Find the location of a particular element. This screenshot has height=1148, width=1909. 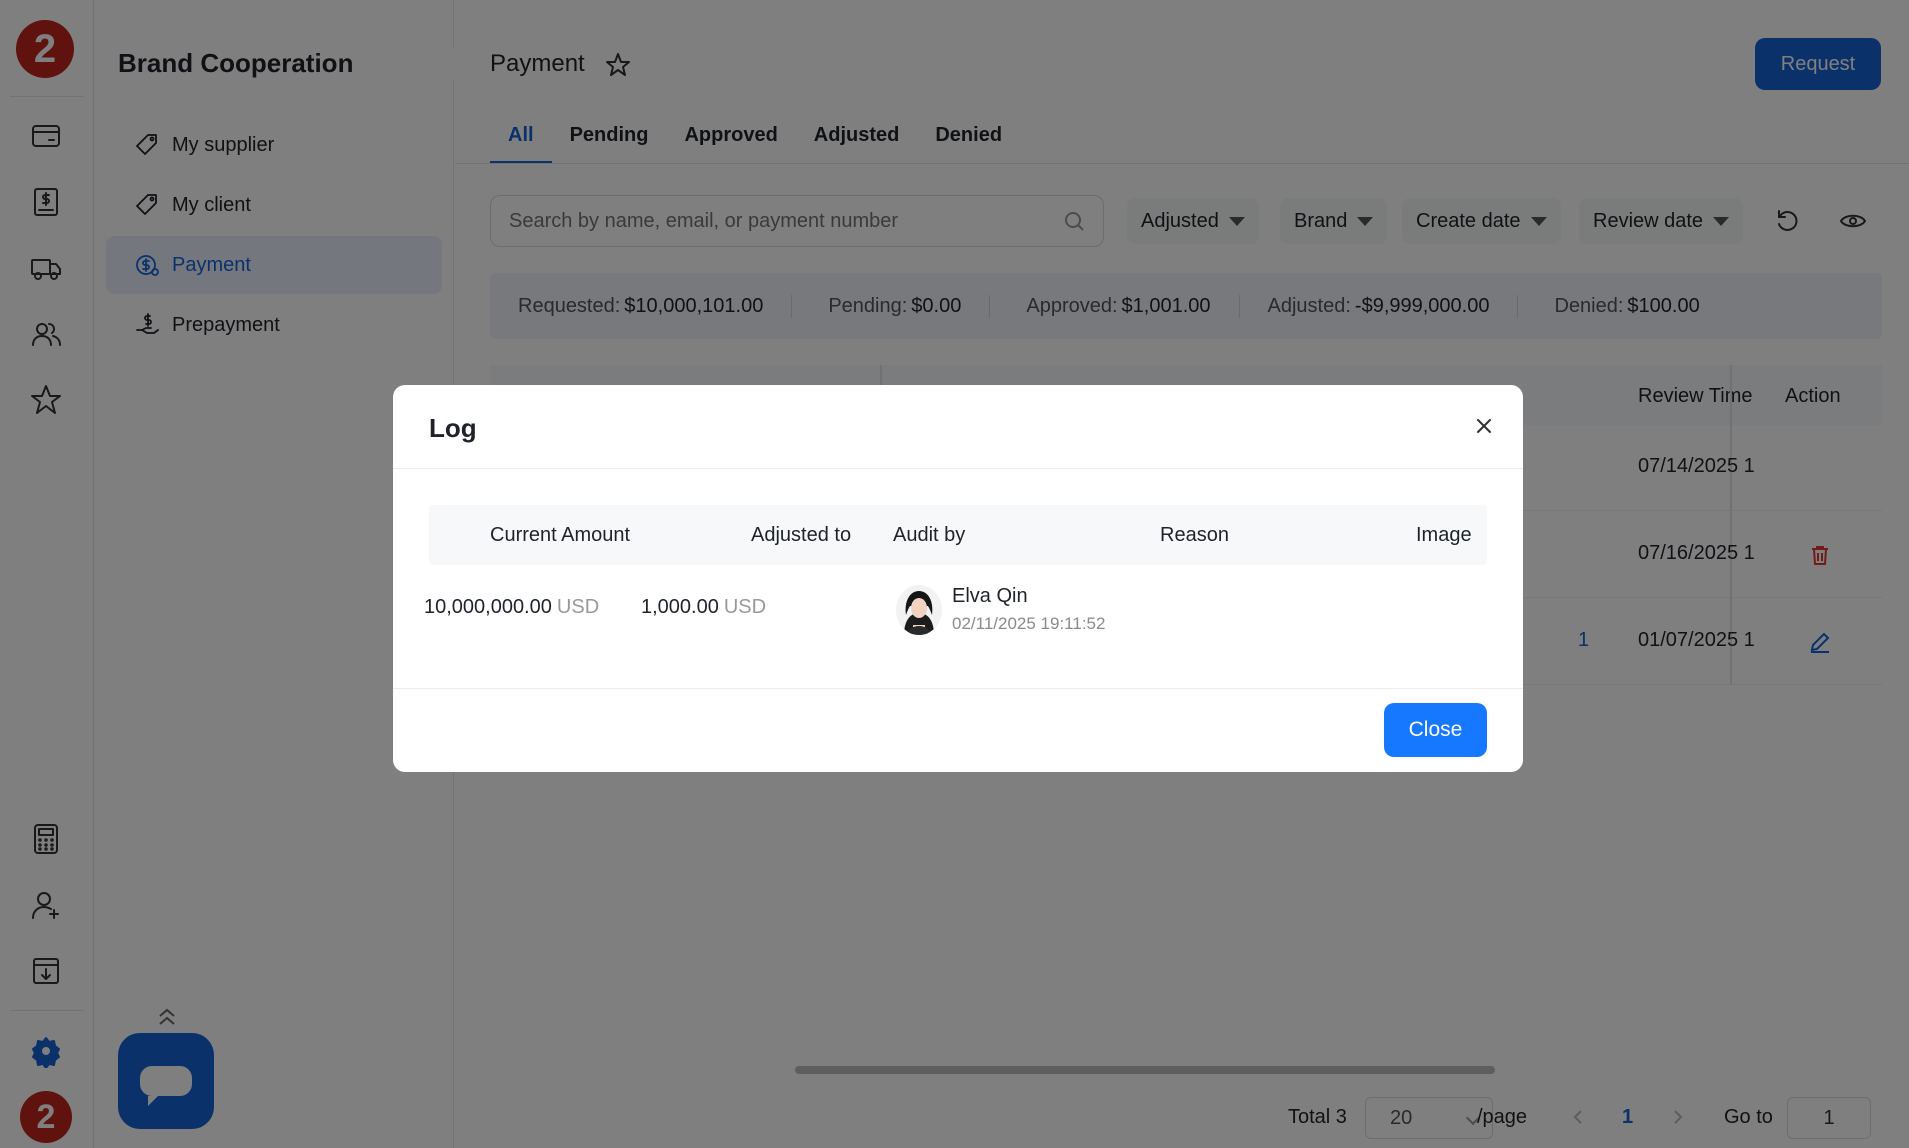

auditor-avatar is located at coordinates (919, 610).